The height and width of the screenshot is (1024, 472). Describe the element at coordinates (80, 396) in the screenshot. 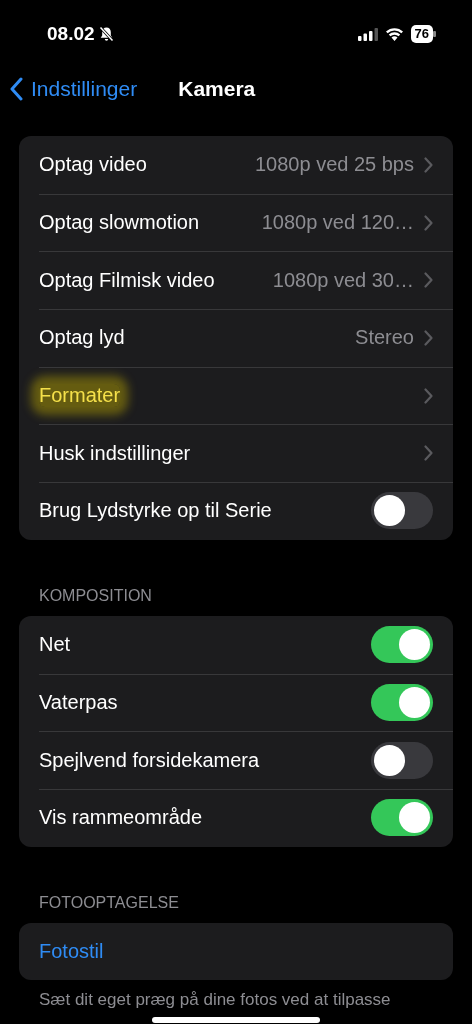

I see `highlighted-label: Formater` at that location.